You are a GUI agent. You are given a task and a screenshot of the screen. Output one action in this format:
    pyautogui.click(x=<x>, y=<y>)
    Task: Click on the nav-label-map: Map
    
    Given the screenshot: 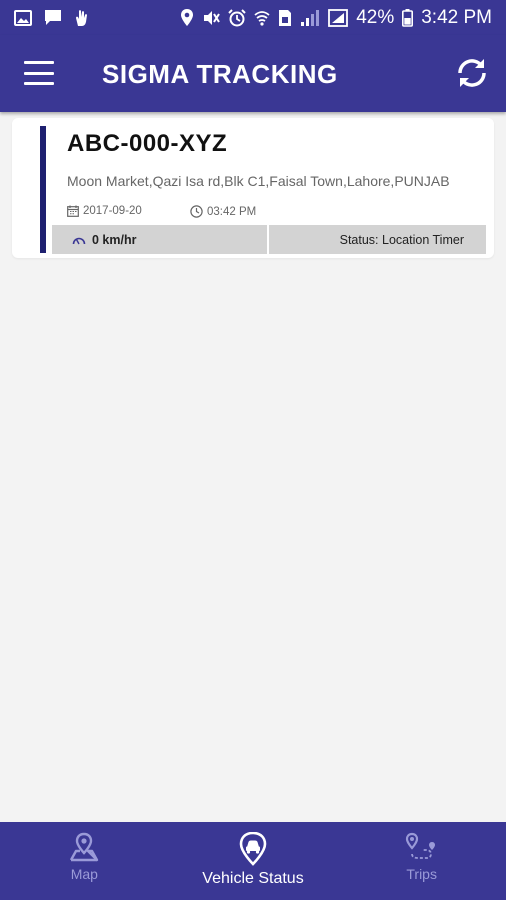 What is the action you would take?
    pyautogui.click(x=84, y=874)
    